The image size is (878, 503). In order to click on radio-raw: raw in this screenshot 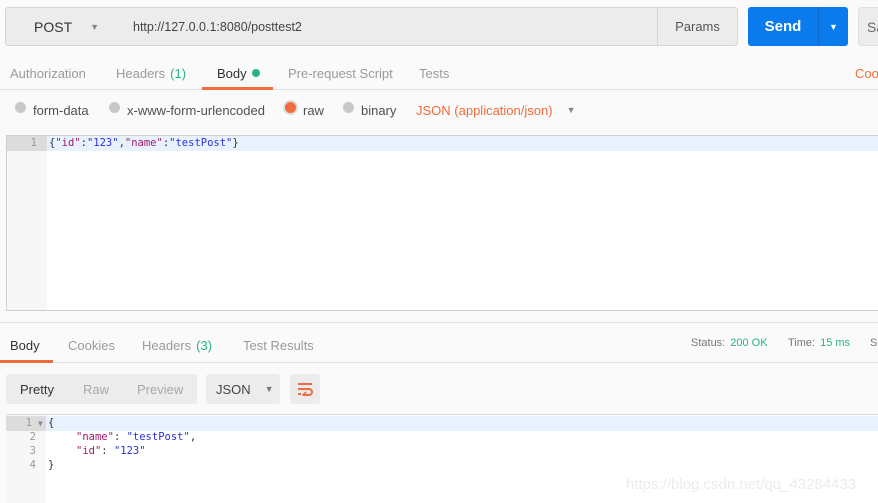, I will do `click(304, 110)`.